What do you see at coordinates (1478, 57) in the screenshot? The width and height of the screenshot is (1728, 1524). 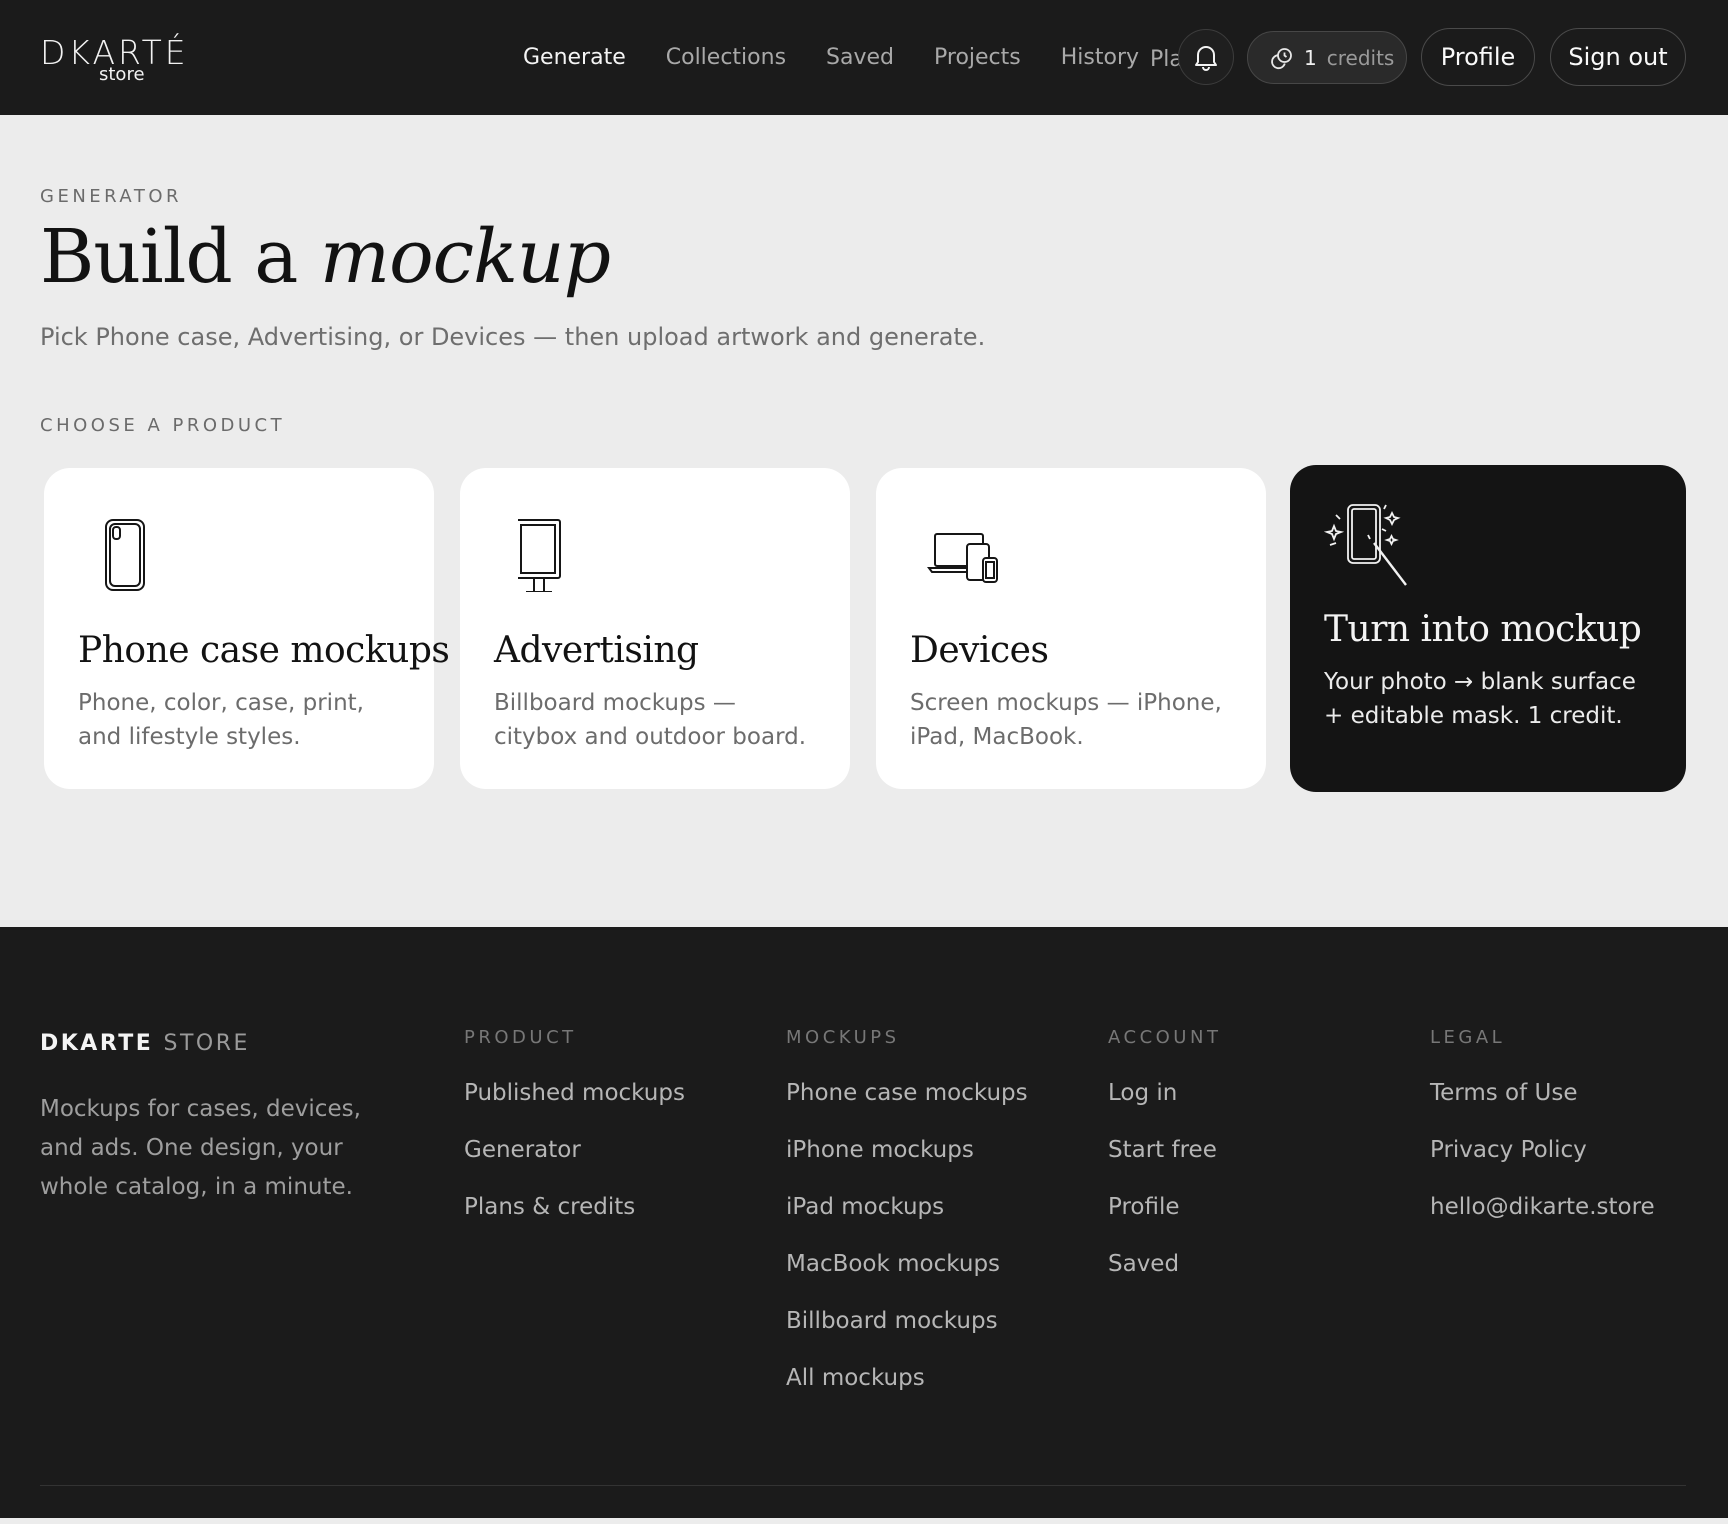 I see `profile-button: Profile` at bounding box center [1478, 57].